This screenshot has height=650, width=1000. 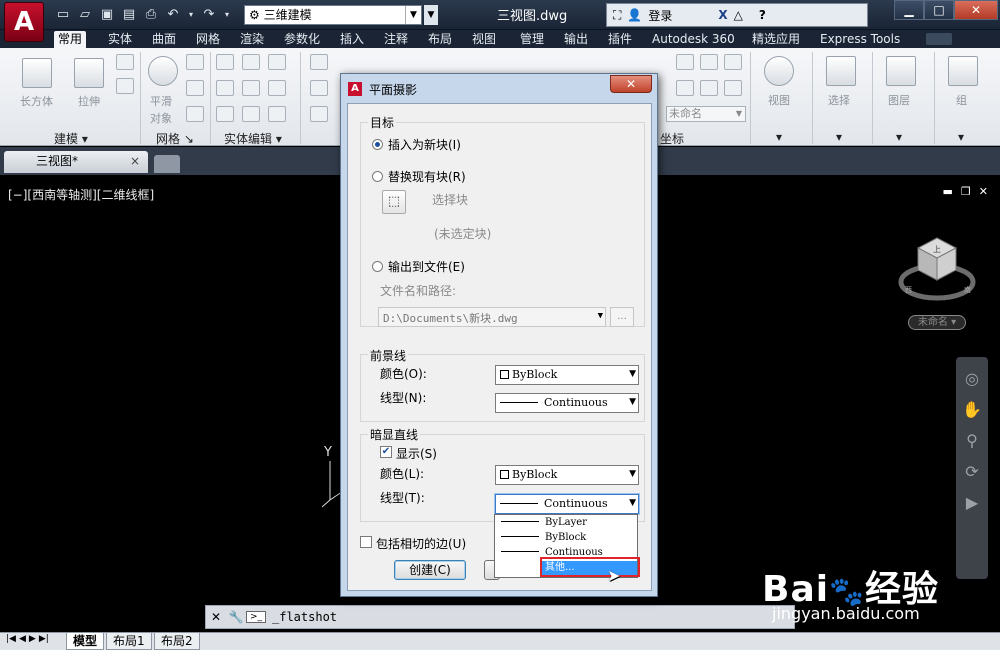 What do you see at coordinates (85, 641) in the screenshot?
I see `layout-tab-model: 模型` at bounding box center [85, 641].